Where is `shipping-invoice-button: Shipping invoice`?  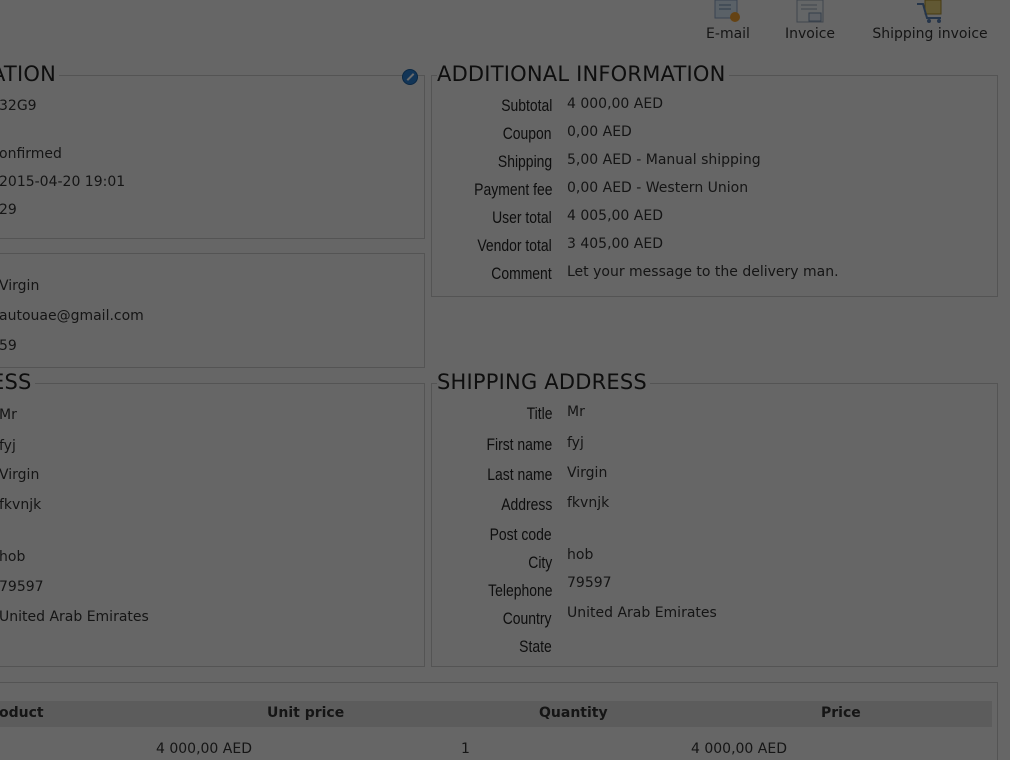 shipping-invoice-button: Shipping invoice is located at coordinates (930, 21).